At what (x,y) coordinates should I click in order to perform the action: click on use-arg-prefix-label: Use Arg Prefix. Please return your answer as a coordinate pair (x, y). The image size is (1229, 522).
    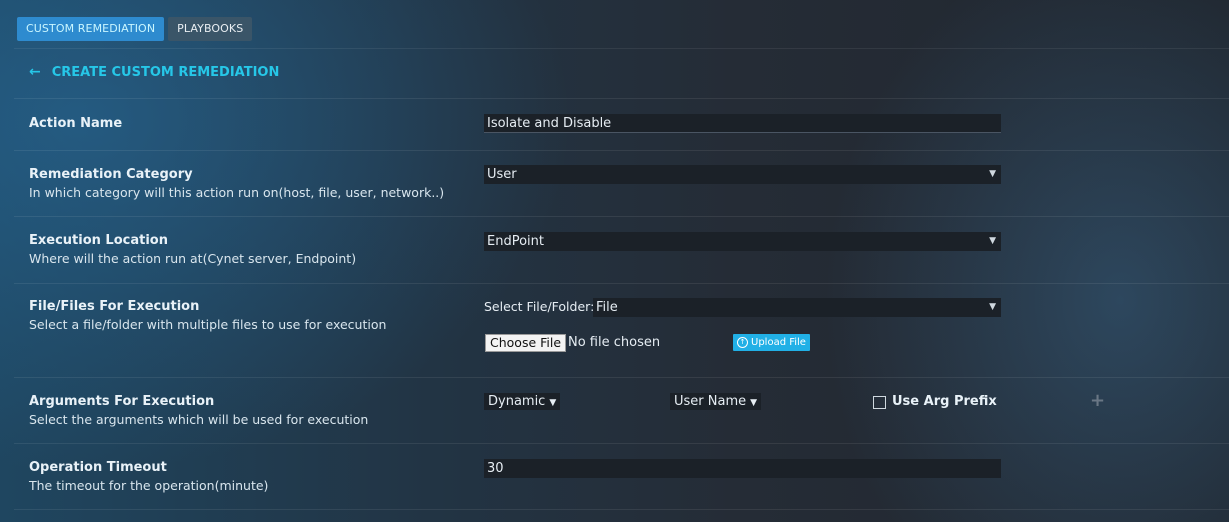
    Looking at the image, I should click on (944, 401).